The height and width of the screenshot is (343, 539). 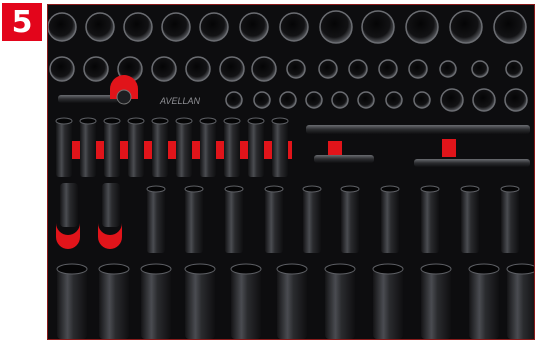 I want to click on adapter, so click(x=124, y=97).